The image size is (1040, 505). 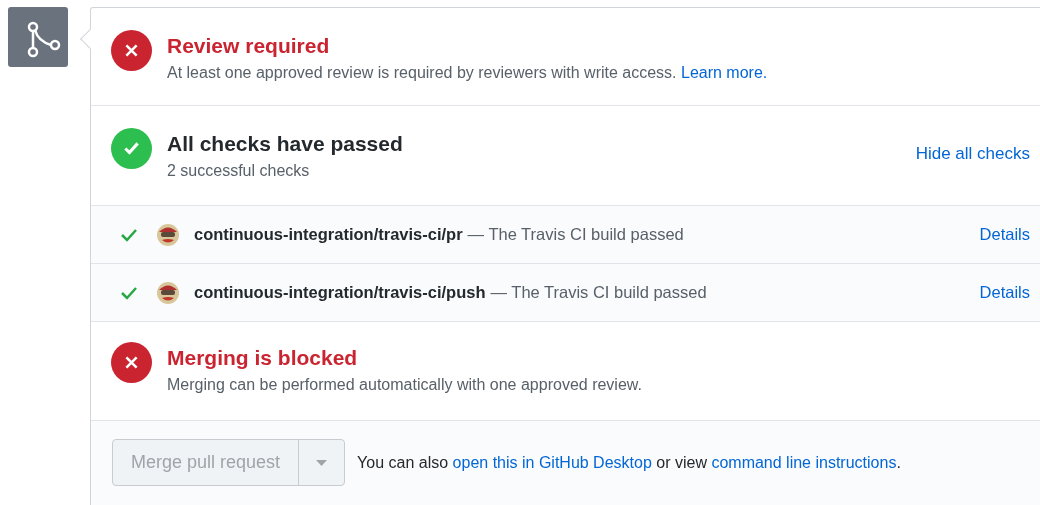 I want to click on footer-link: command line instructions, so click(x=804, y=462).